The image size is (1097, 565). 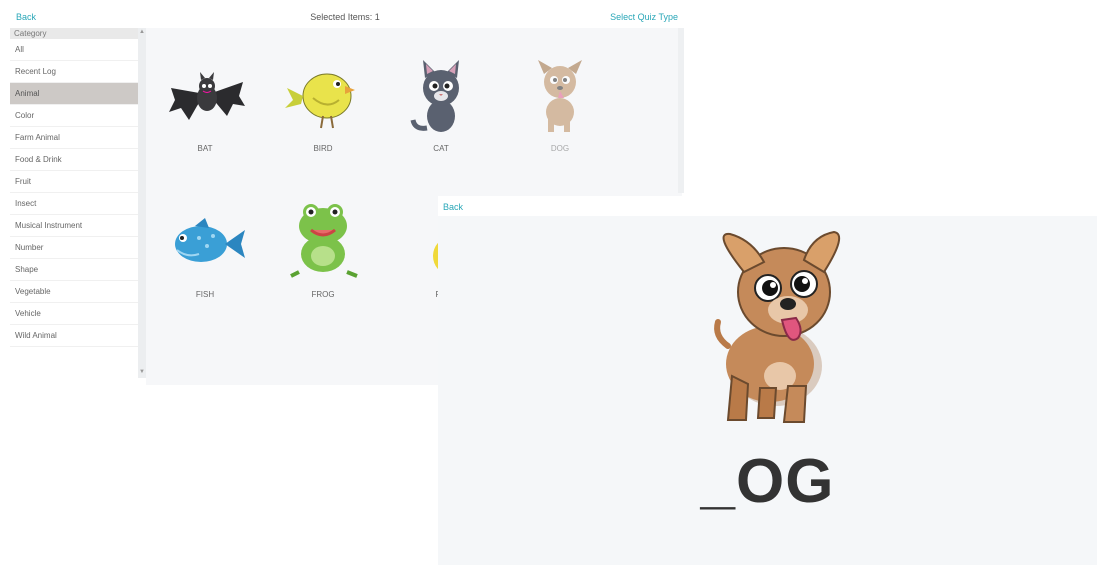 I want to click on top-bar: Back Selected Items: 1 Select Quiz Type, so click(x=345, y=14).